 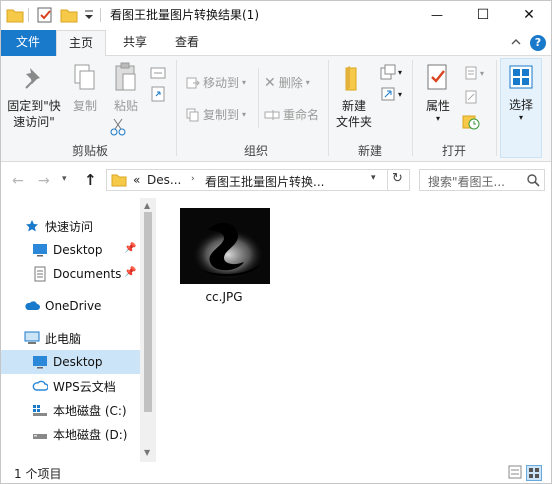 I want to click on customize-quick-access-icon, so click(x=89, y=15).